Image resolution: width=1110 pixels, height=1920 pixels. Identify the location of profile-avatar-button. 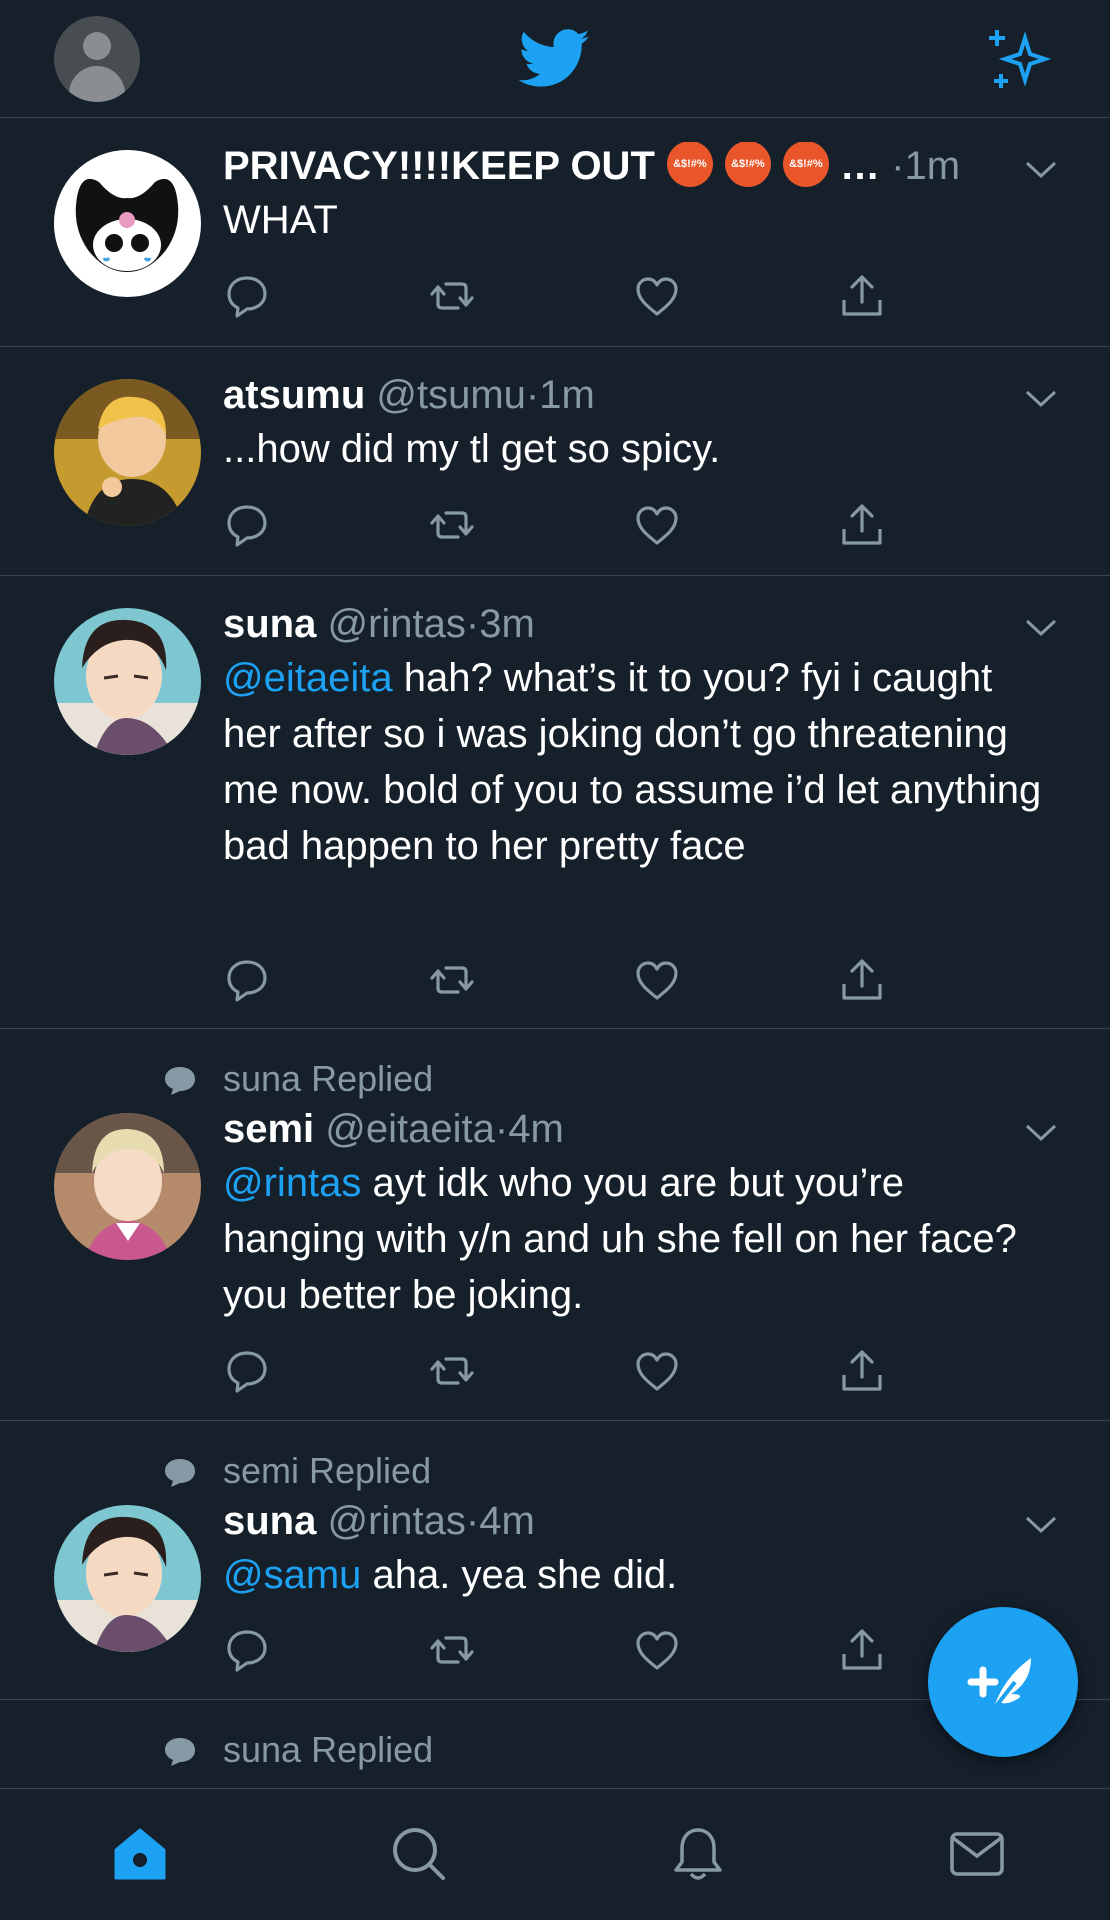
(97, 59).